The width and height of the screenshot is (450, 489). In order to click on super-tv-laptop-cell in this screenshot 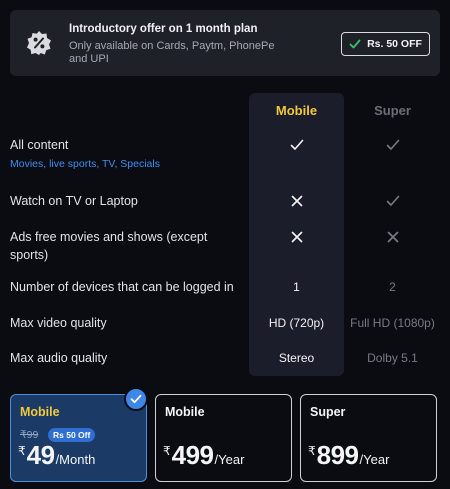, I will do `click(392, 201)`.